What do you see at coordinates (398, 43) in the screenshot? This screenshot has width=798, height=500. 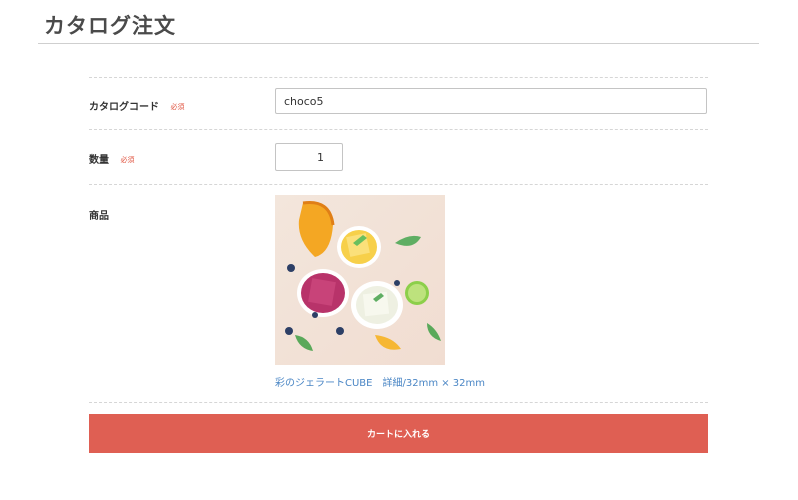 I see `title-divider` at bounding box center [398, 43].